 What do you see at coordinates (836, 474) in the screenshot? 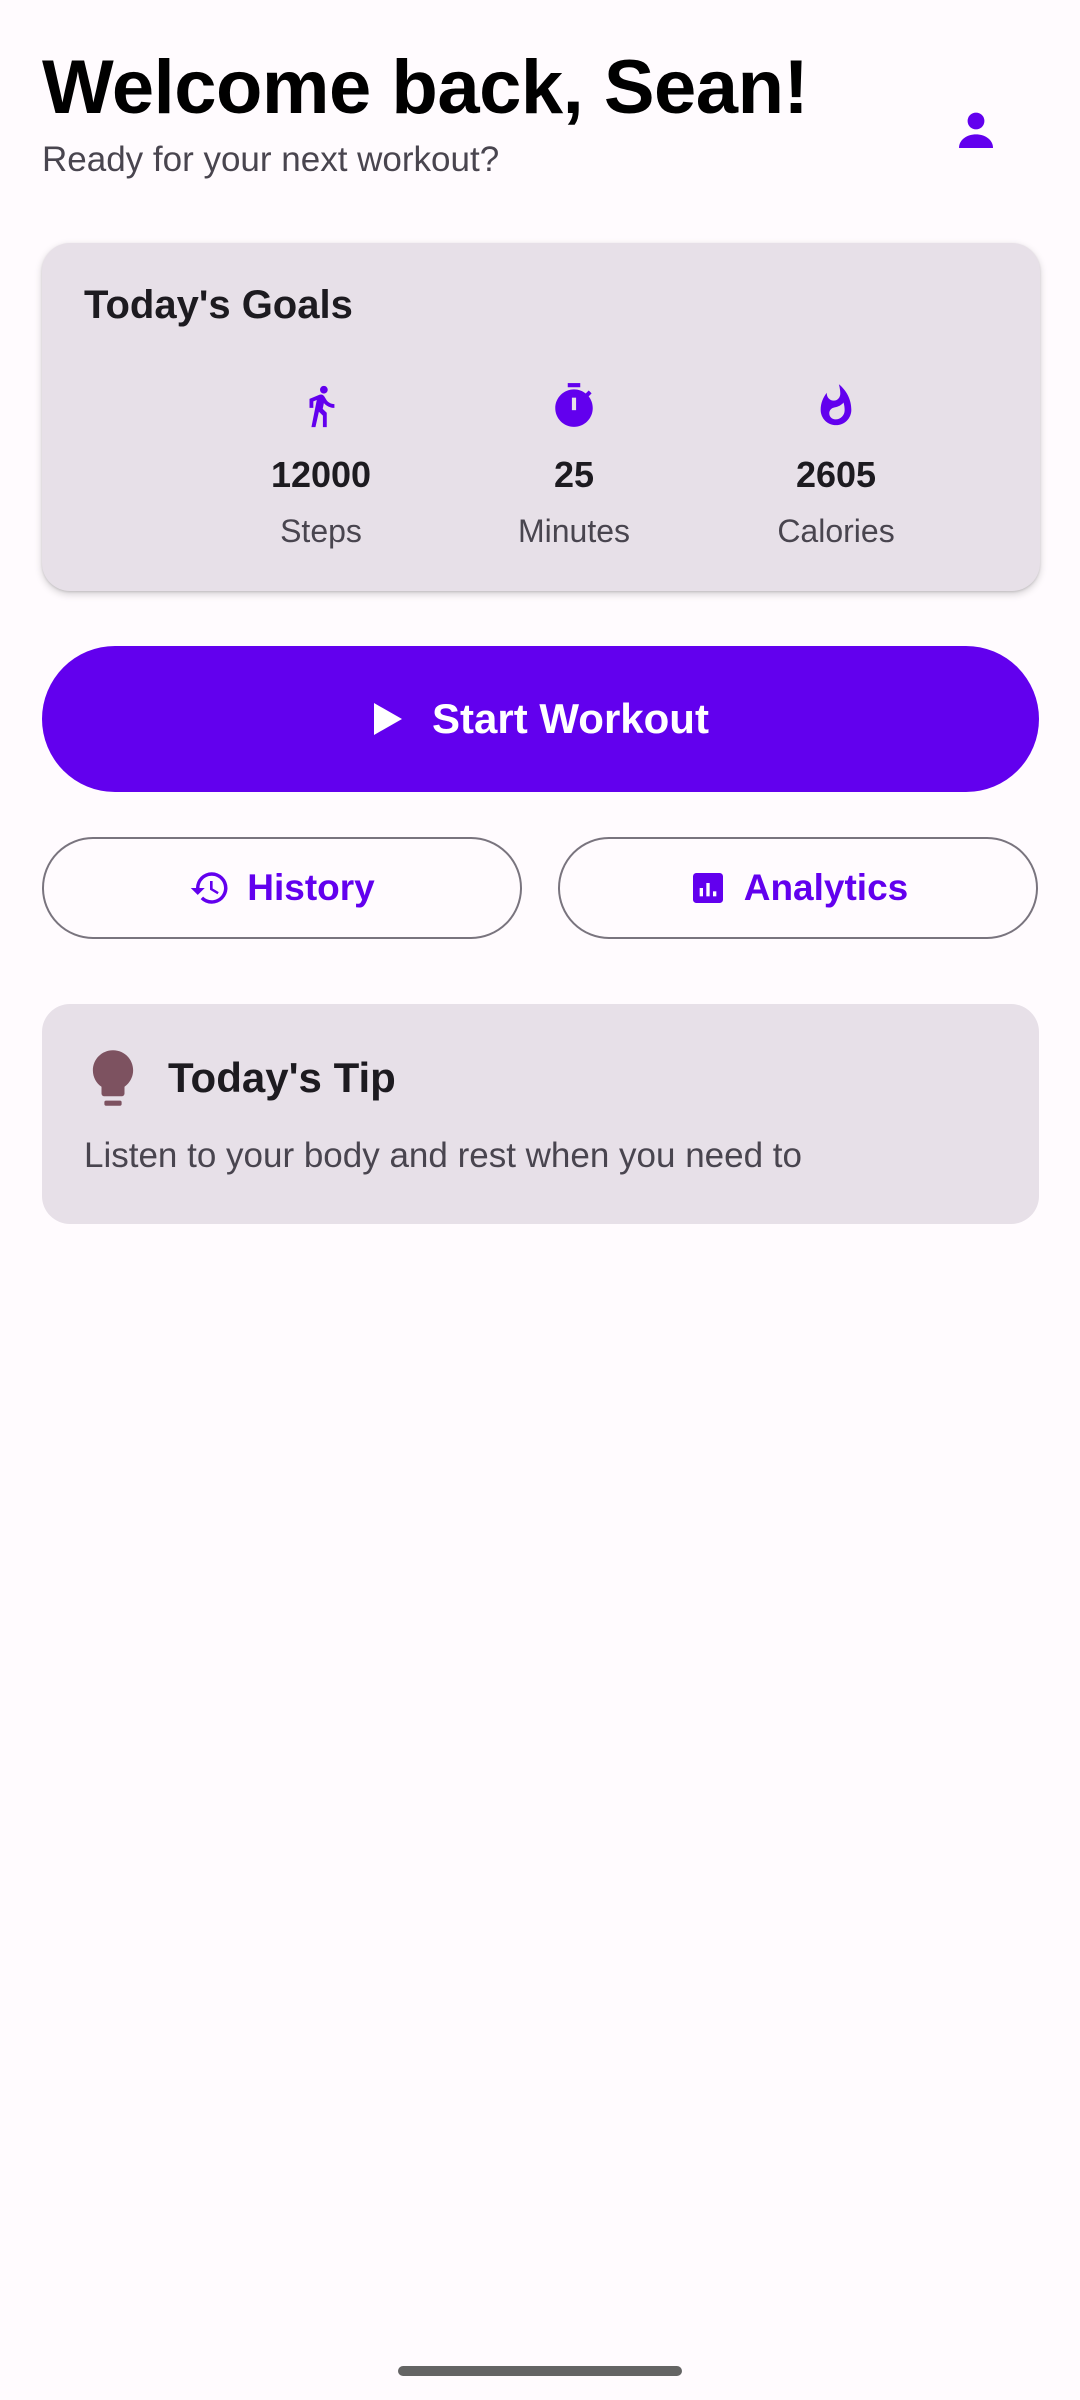
I see `goal-calories-value: 2605` at bounding box center [836, 474].